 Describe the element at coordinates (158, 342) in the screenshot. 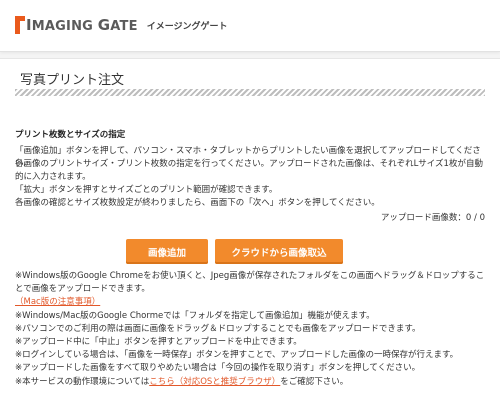

I see `note-cancel-upload: ※アップロード中に「中止」ボタンを押すとアップロードを中止できます。` at that location.